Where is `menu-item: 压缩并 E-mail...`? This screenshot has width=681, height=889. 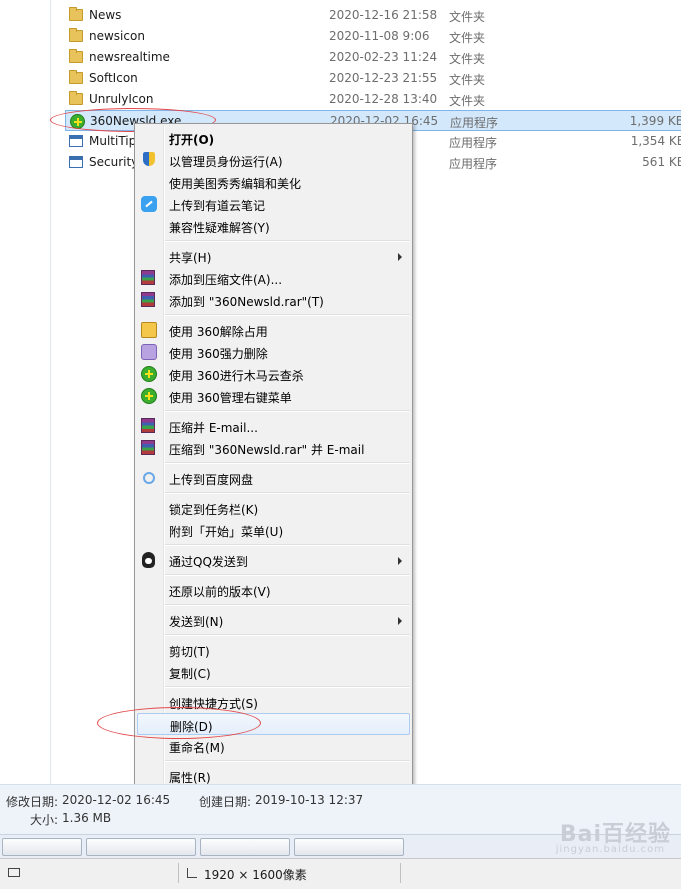
menu-item: 压缩并 E-mail... is located at coordinates (273, 426).